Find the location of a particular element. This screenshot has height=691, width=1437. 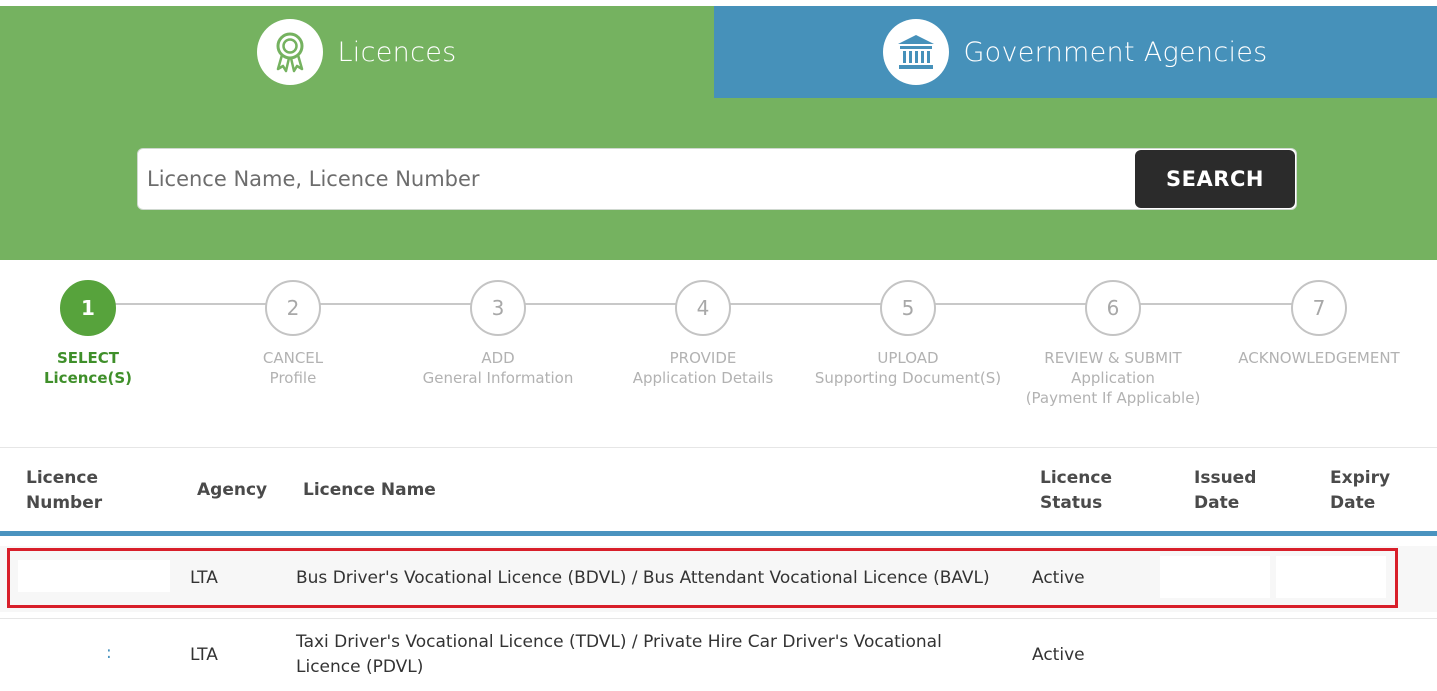

step-title: SELECT is located at coordinates (88, 358).